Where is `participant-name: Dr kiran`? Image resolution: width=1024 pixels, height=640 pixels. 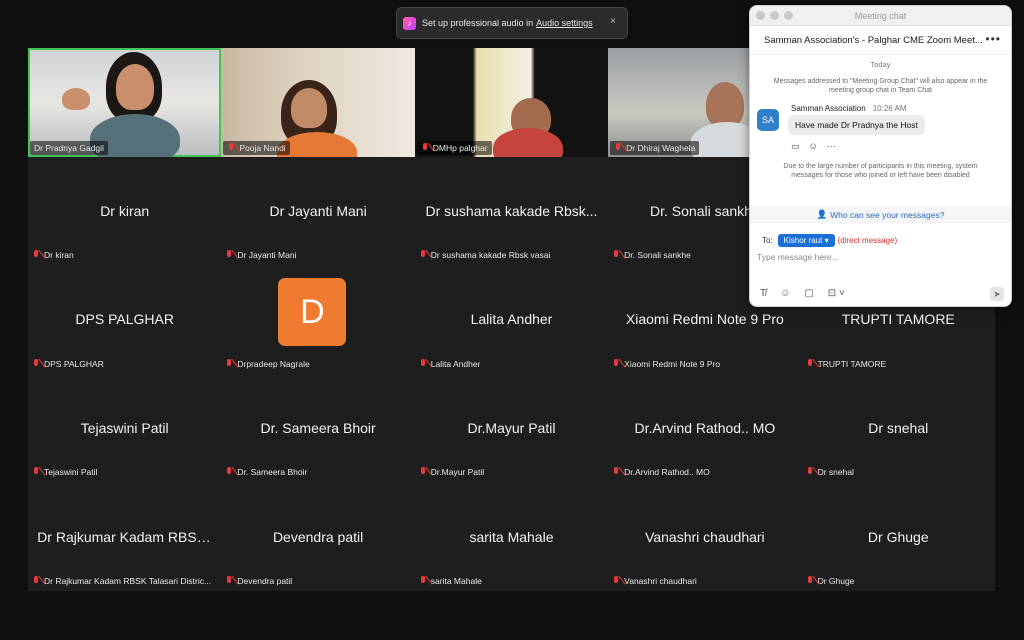 participant-name: Dr kiran is located at coordinates (59, 255).